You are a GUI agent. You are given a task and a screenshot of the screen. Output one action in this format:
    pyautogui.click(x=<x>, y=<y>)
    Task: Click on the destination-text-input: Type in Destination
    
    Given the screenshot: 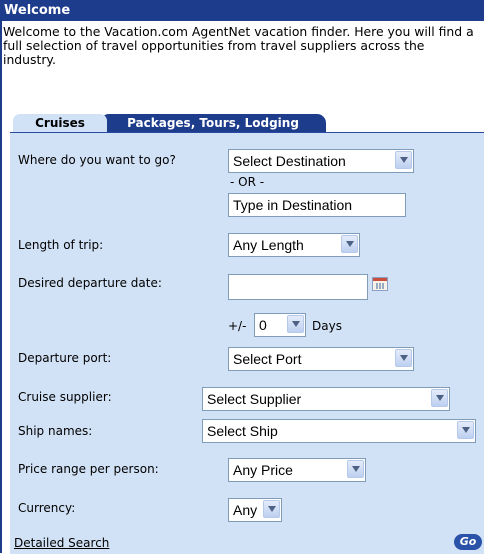 What is the action you would take?
    pyautogui.click(x=317, y=205)
    